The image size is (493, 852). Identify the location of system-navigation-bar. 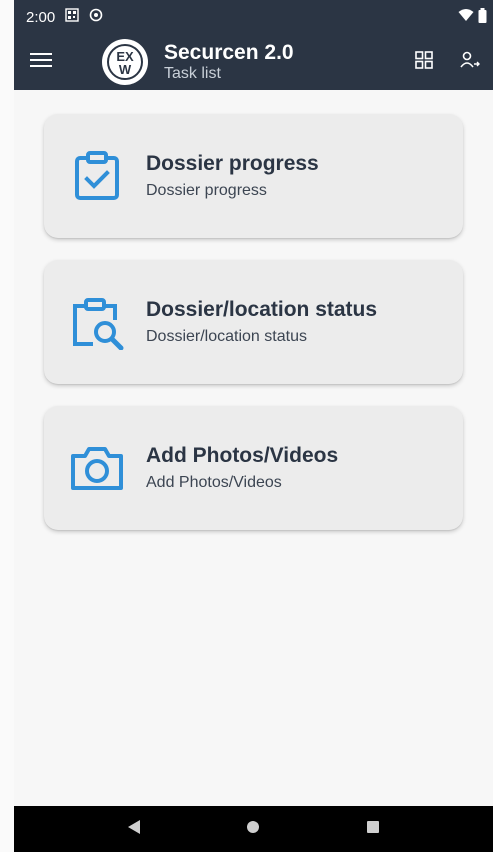
(253, 829).